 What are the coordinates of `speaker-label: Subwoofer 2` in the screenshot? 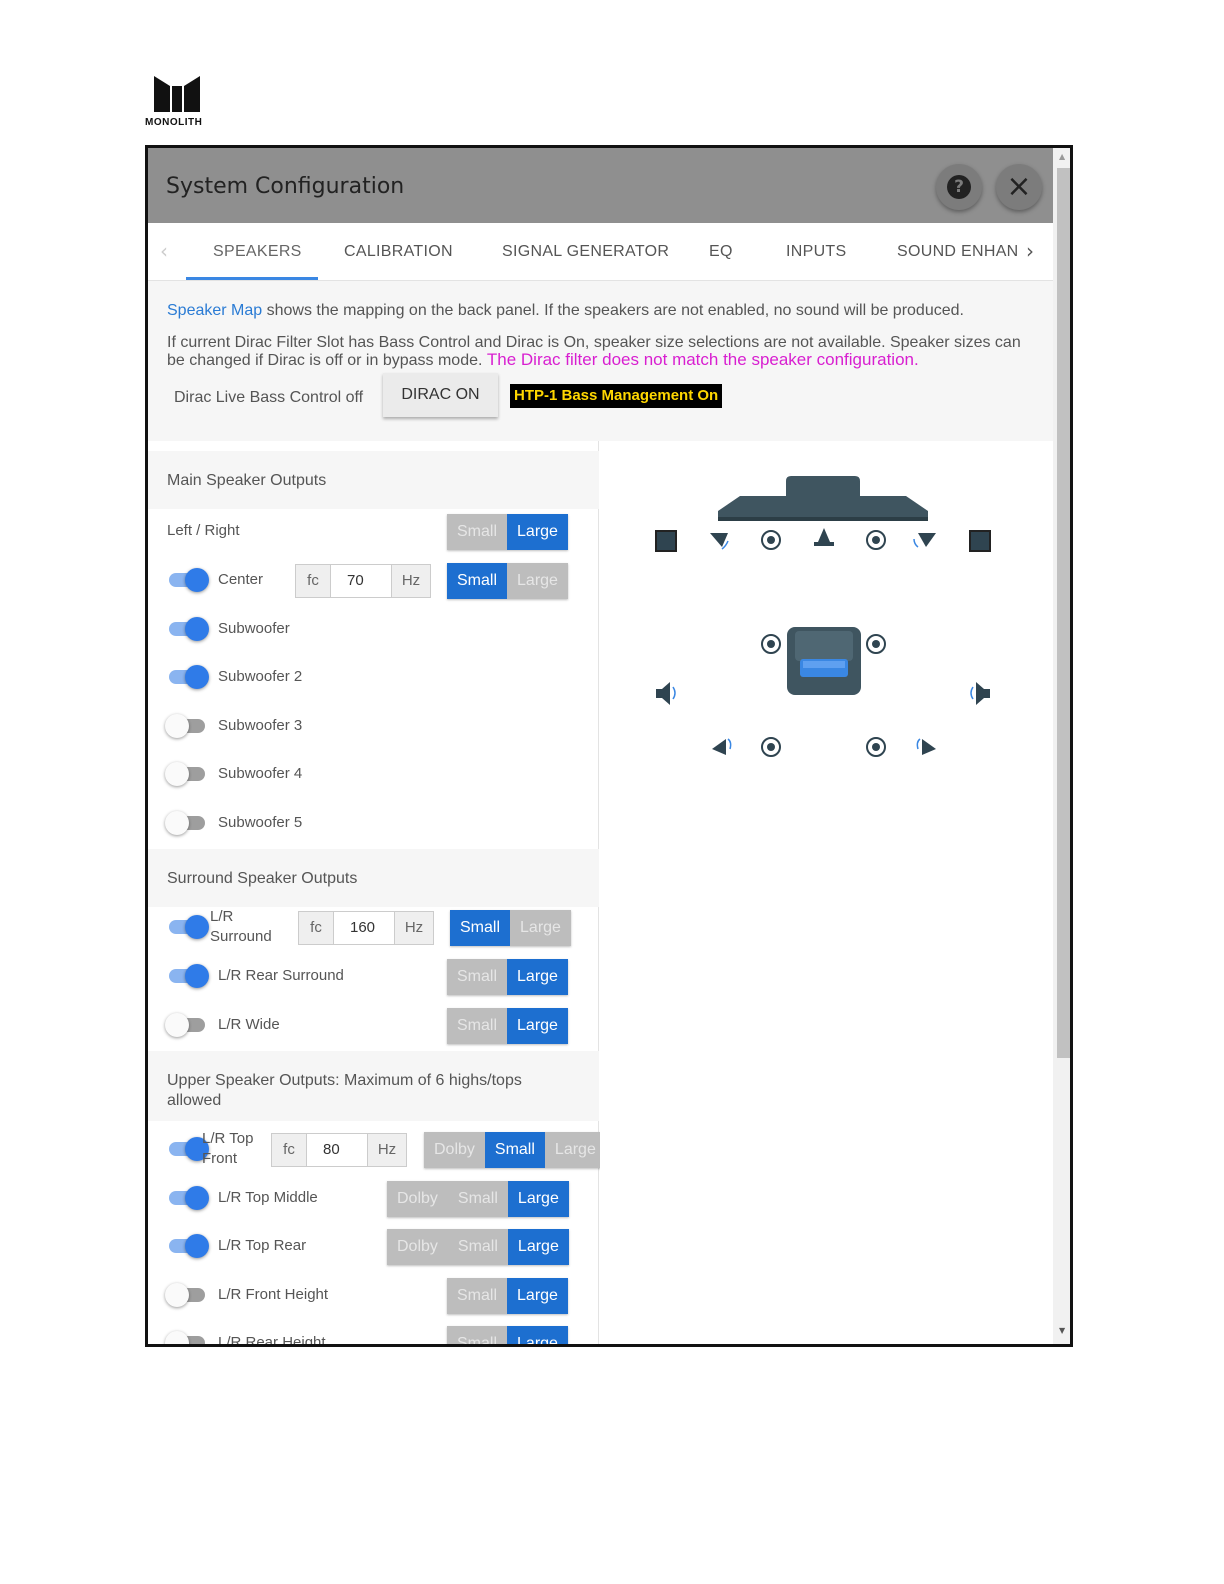 It's located at (260, 676).